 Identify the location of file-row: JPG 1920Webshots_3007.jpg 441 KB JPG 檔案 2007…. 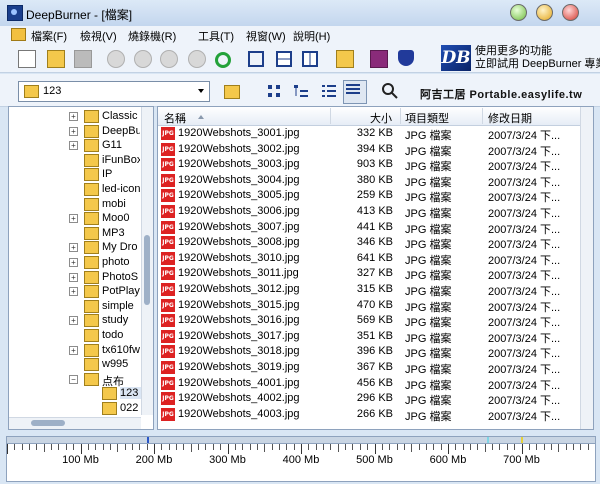
(375, 228).